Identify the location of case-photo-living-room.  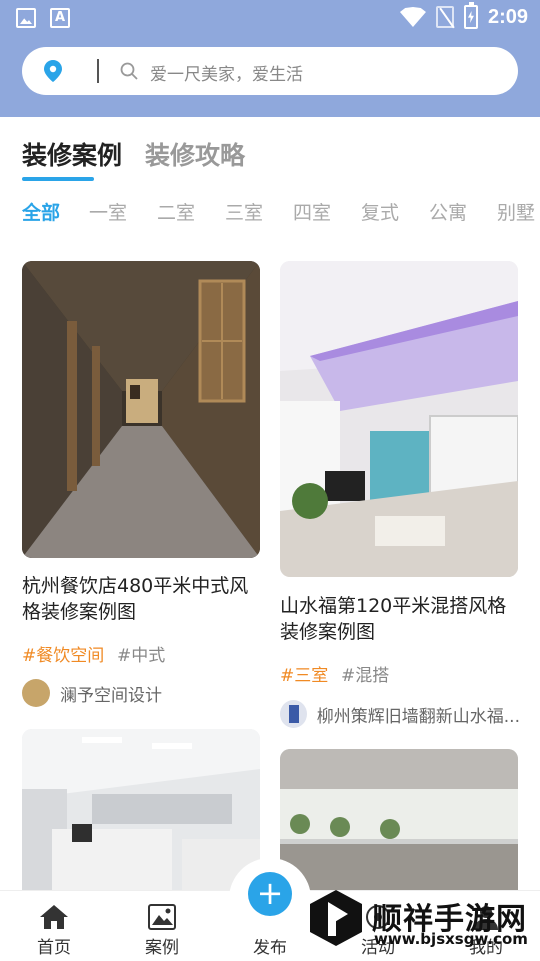
(399, 419).